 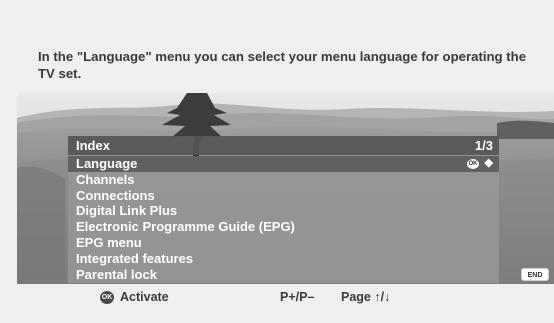 I want to click on menu-item-label: EPG menu, so click(x=109, y=242).